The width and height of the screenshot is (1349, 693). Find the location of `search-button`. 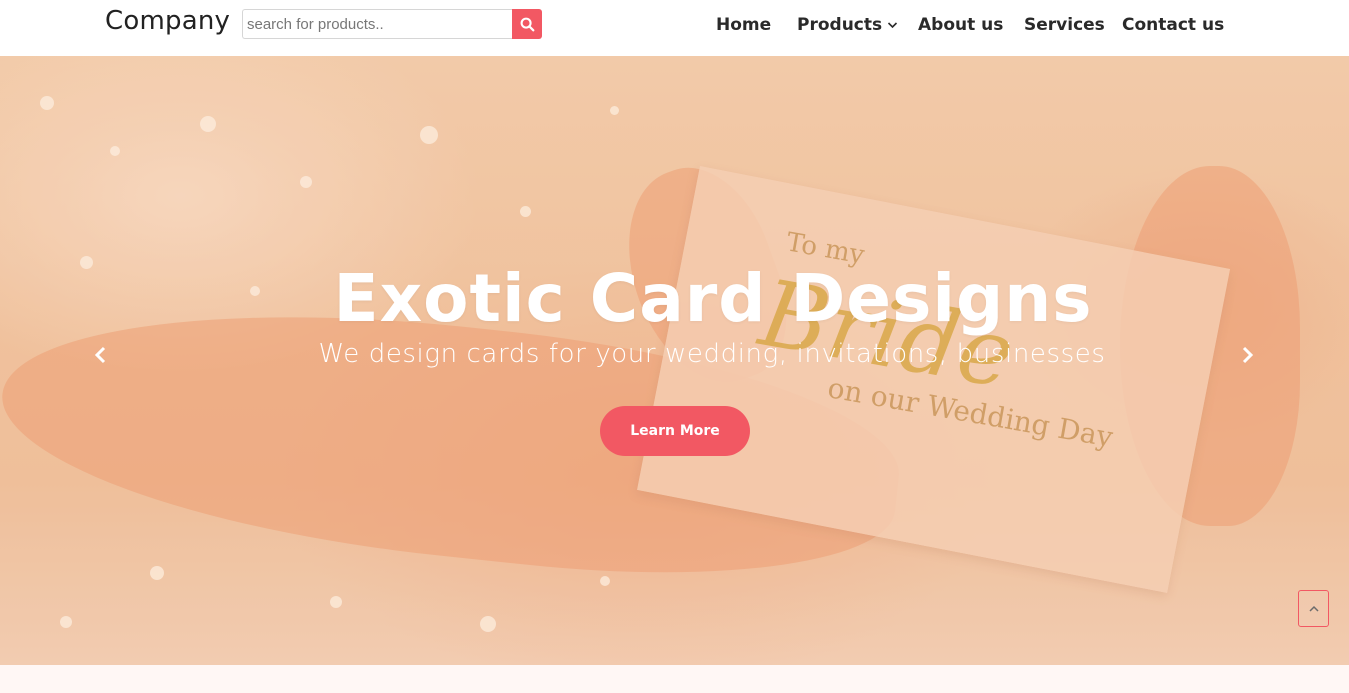

search-button is located at coordinates (527, 24).